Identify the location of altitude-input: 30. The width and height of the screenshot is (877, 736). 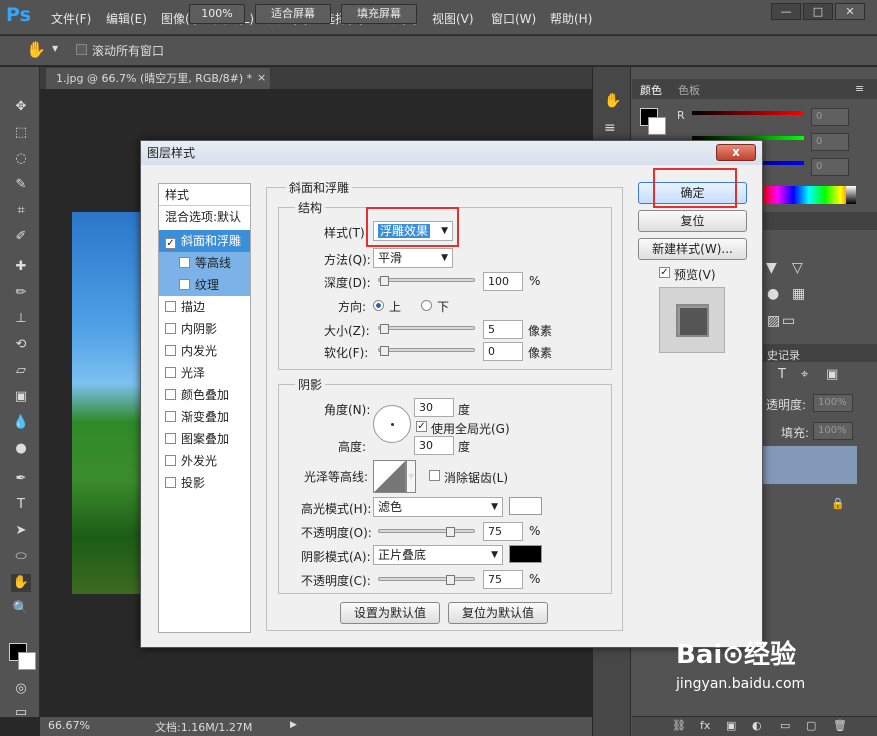
(434, 445).